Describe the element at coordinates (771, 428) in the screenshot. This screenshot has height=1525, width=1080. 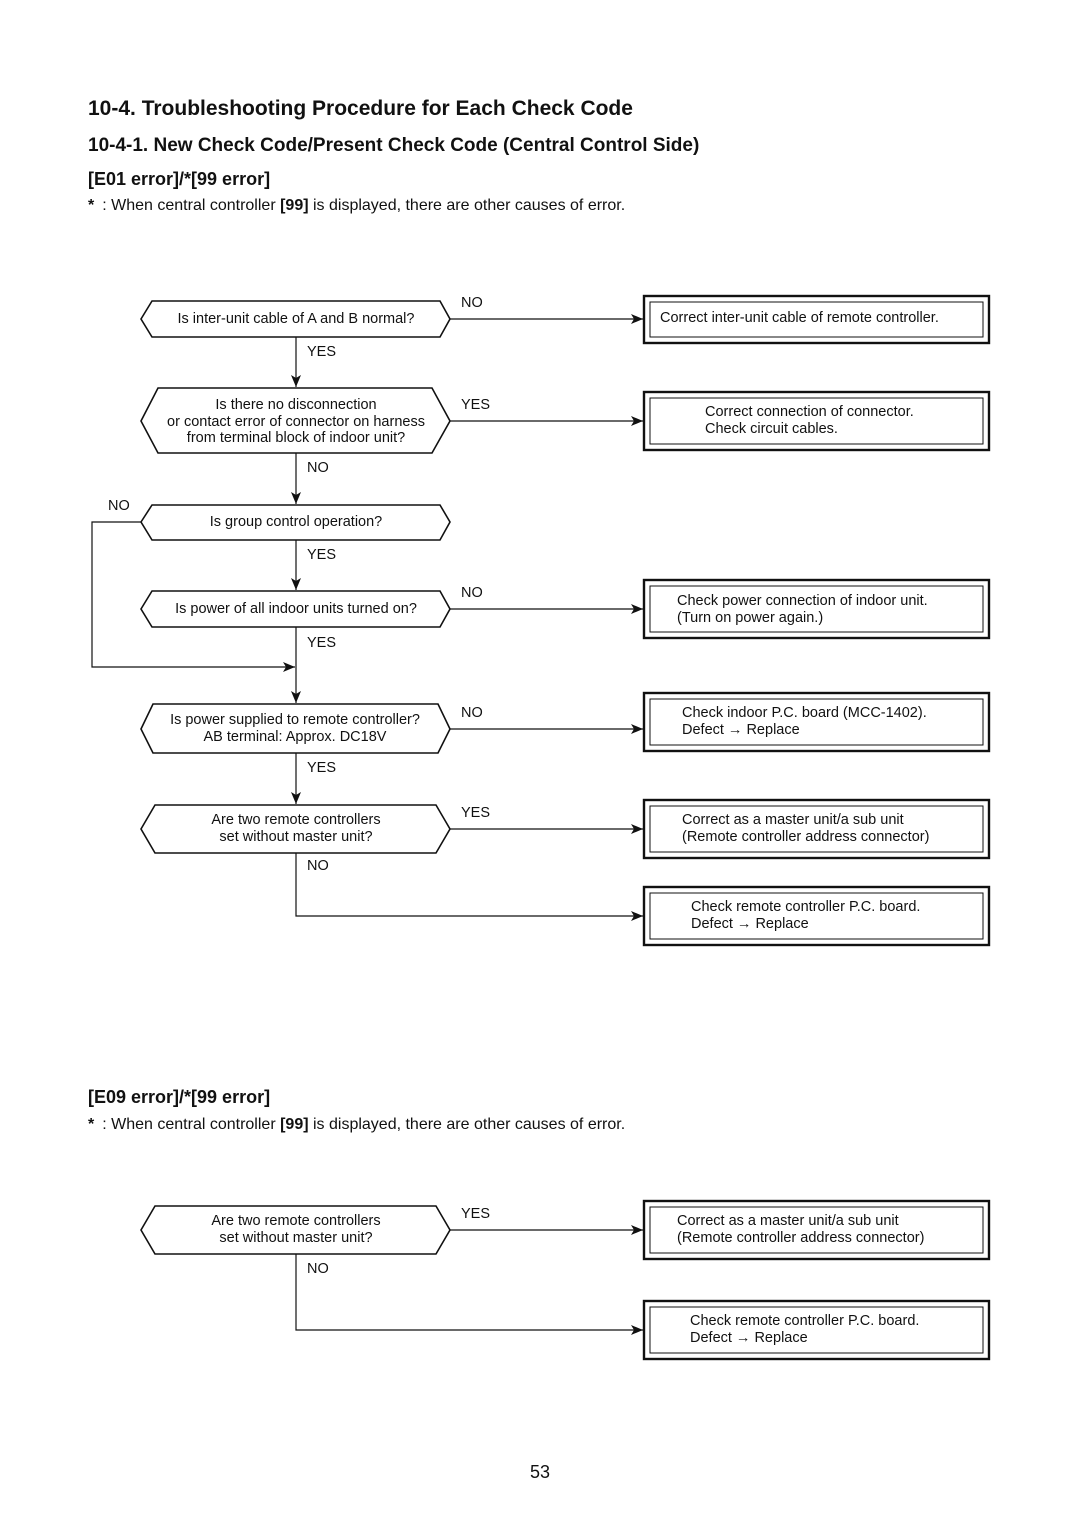
I see `result-line: Check circuit cables.` at that location.